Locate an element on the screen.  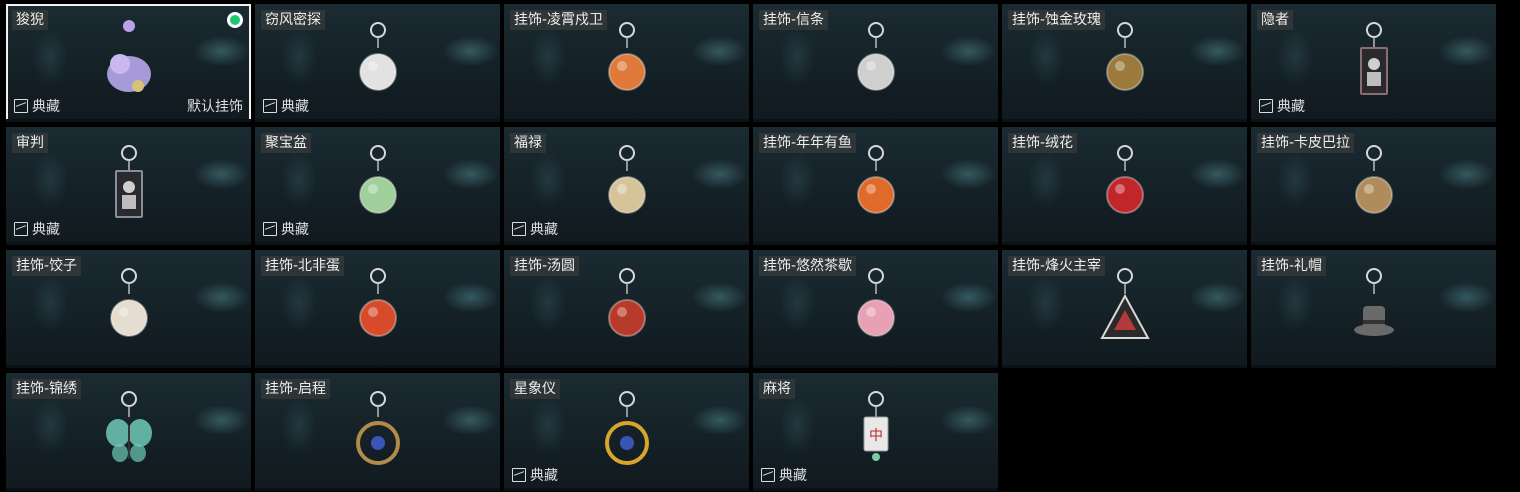
charm-name: 麻将 is located at coordinates (777, 389).